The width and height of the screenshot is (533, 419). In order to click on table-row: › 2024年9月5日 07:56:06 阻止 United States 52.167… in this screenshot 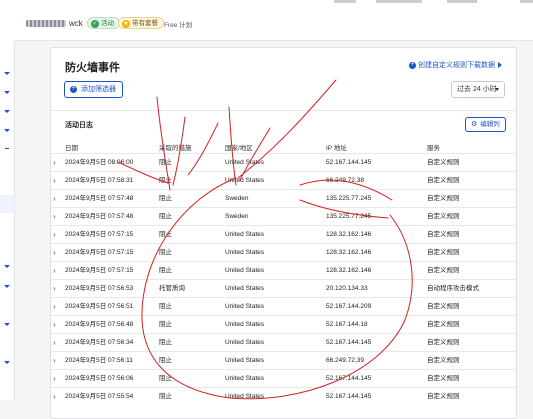, I will do `click(283, 378)`.